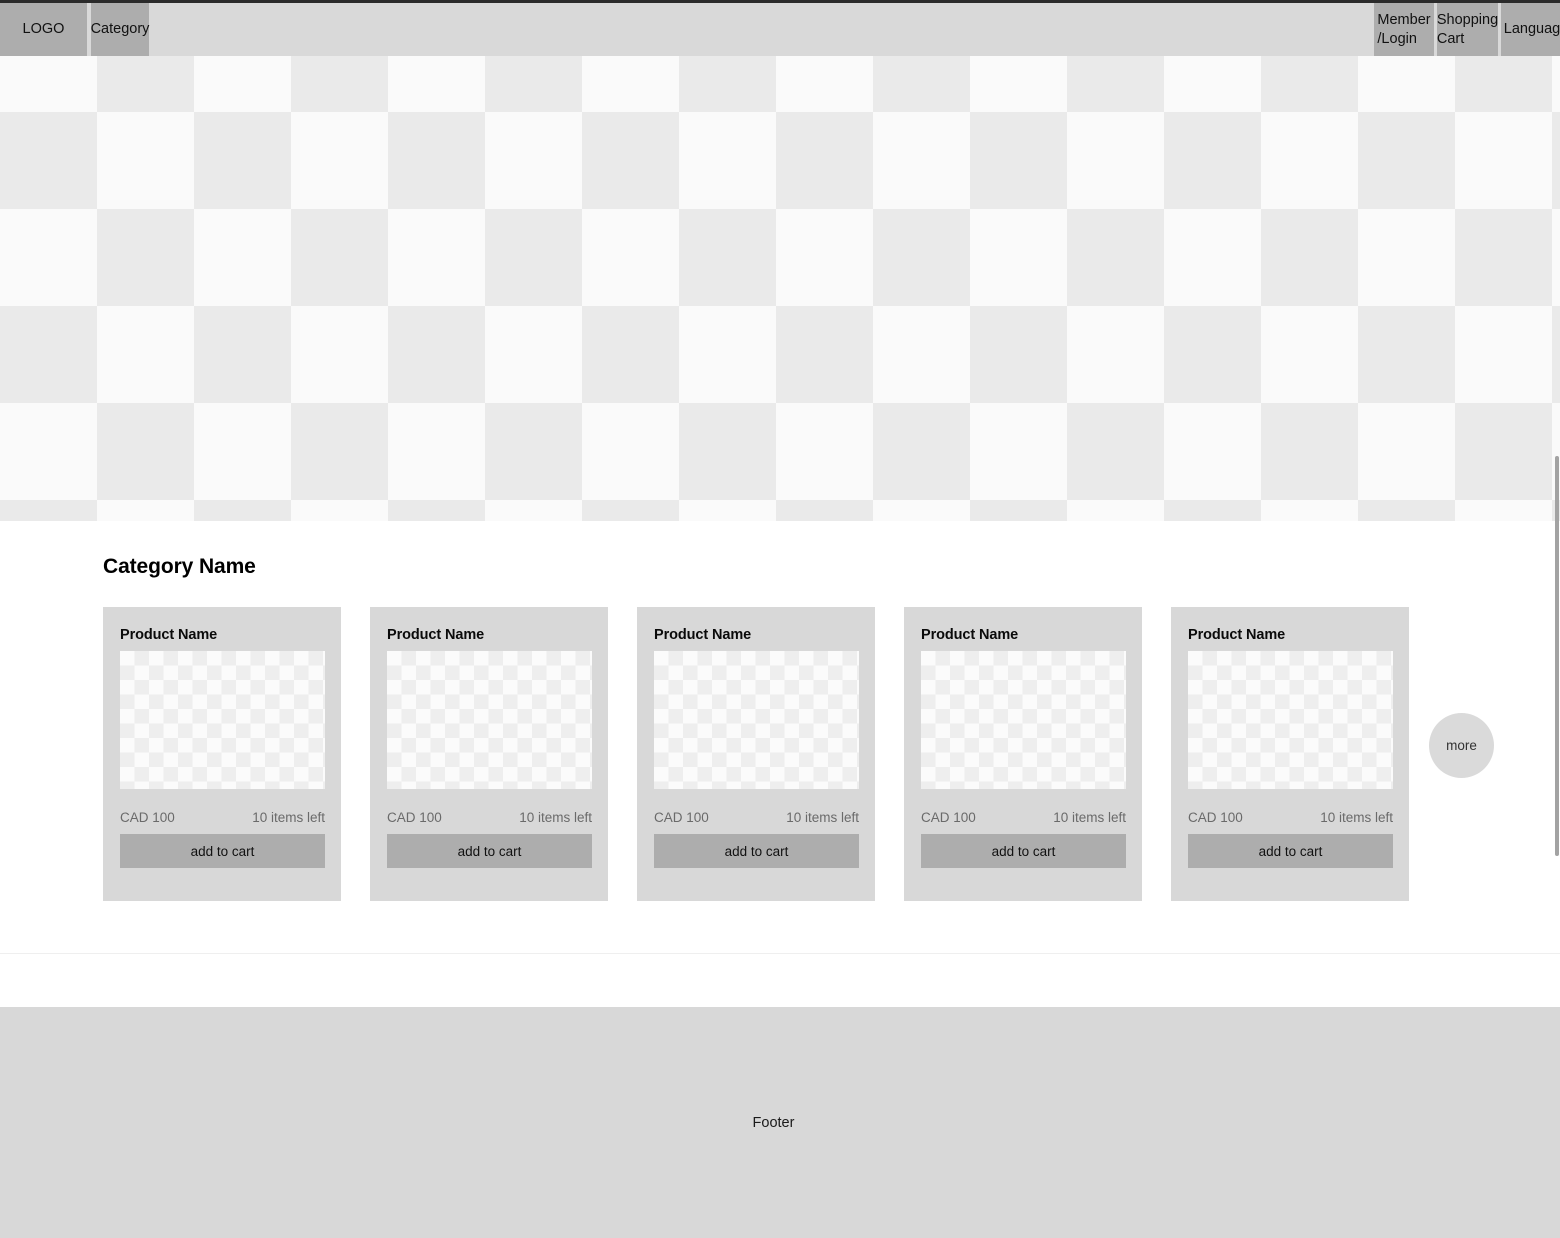 This screenshot has height=1238, width=1560. Describe the element at coordinates (1530, 29) in the screenshot. I see `nav-item-language: Language` at that location.